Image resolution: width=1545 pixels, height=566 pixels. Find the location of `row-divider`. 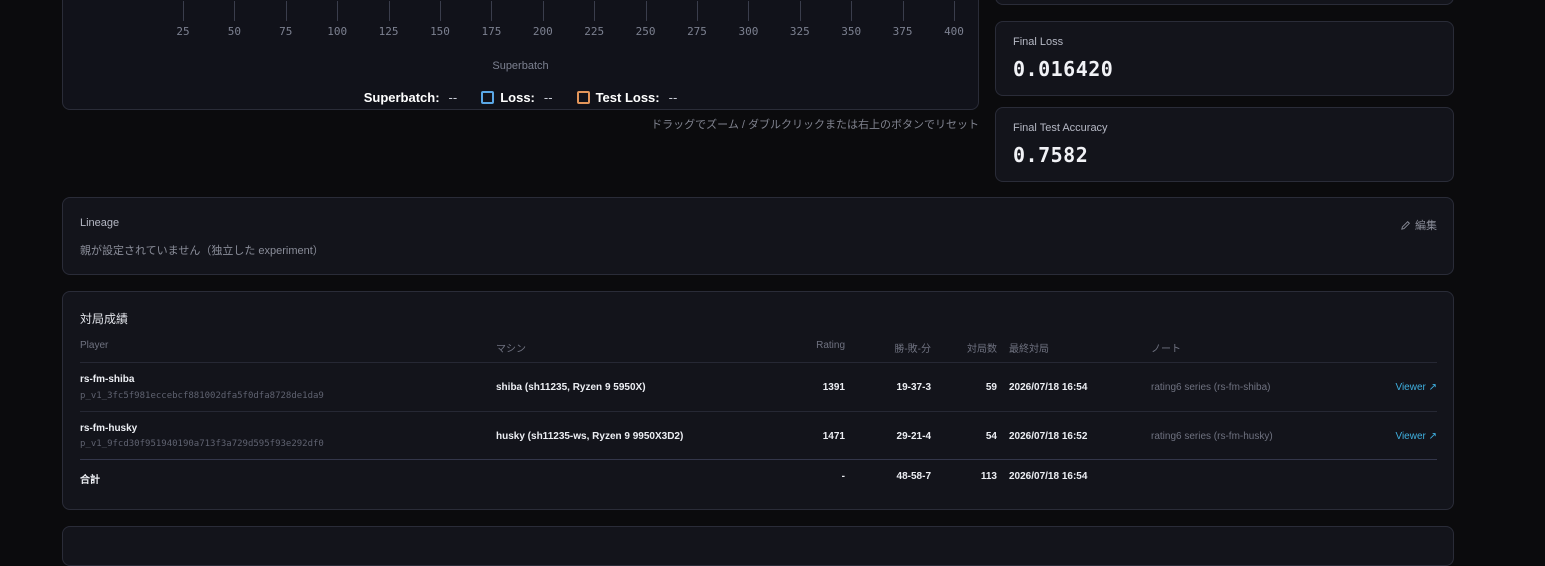

row-divider is located at coordinates (758, 411).